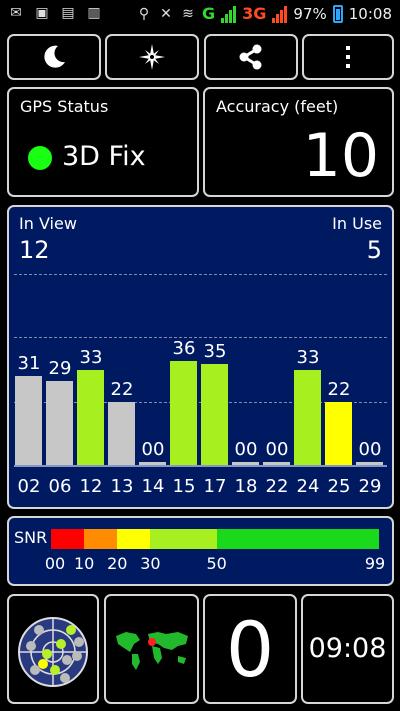 The height and width of the screenshot is (711, 400). I want to click on in-use-value: 5, so click(374, 250).